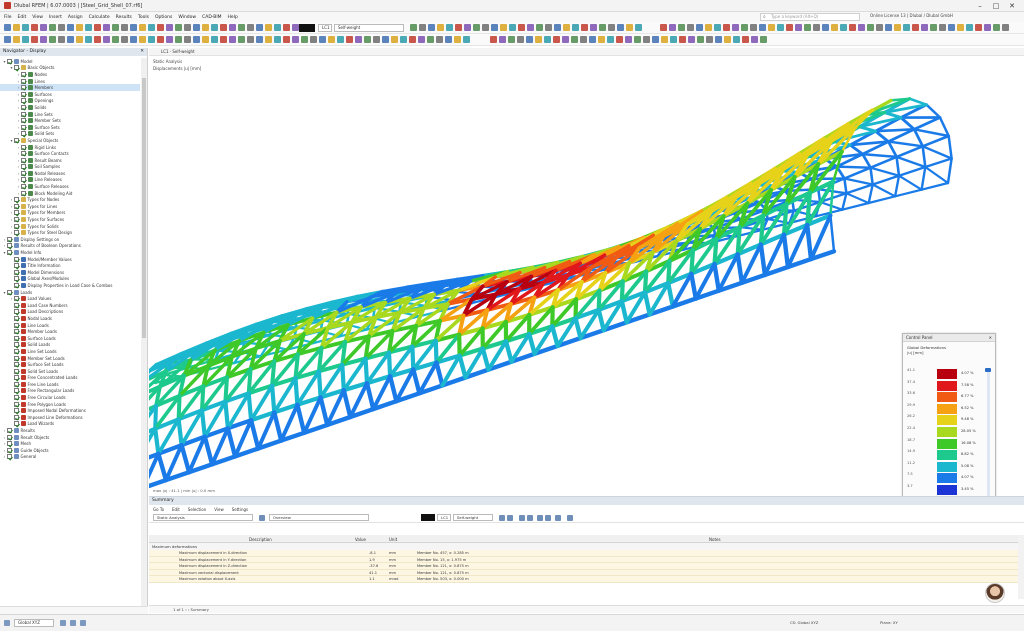 This screenshot has width=1024, height=631. What do you see at coordinates (70, 160) in the screenshot?
I see `nav-tree-item: › Result Beams` at bounding box center [70, 160].